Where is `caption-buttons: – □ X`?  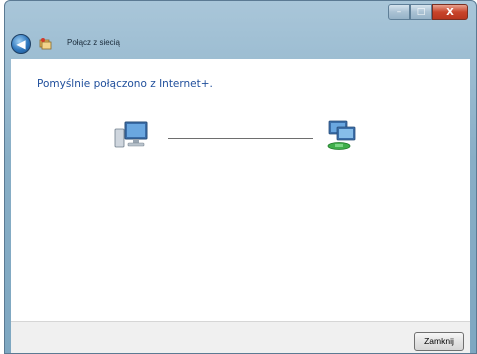 caption-buttons: – □ X is located at coordinates (428, 12).